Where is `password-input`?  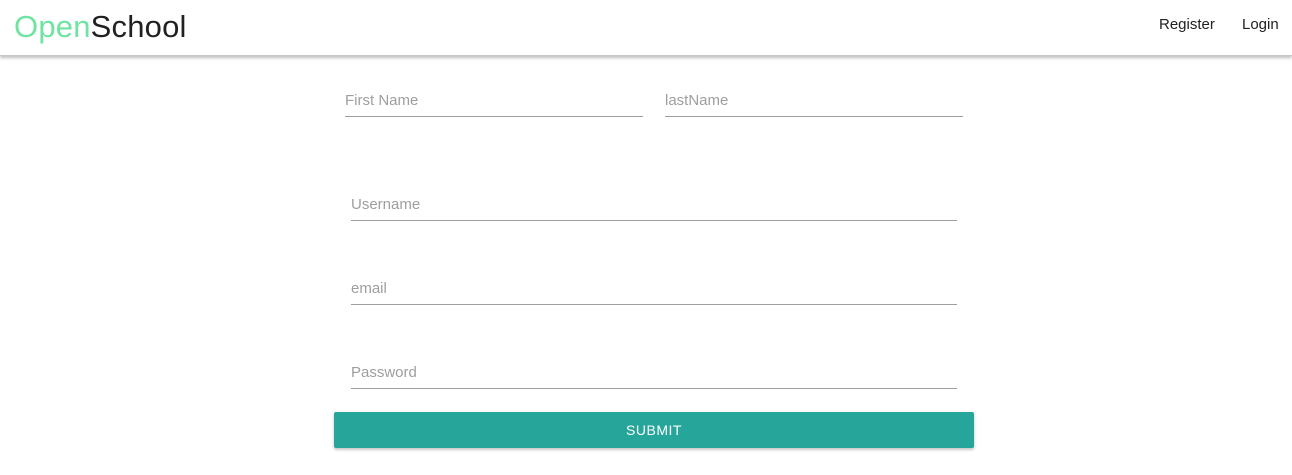
password-input is located at coordinates (654, 372).